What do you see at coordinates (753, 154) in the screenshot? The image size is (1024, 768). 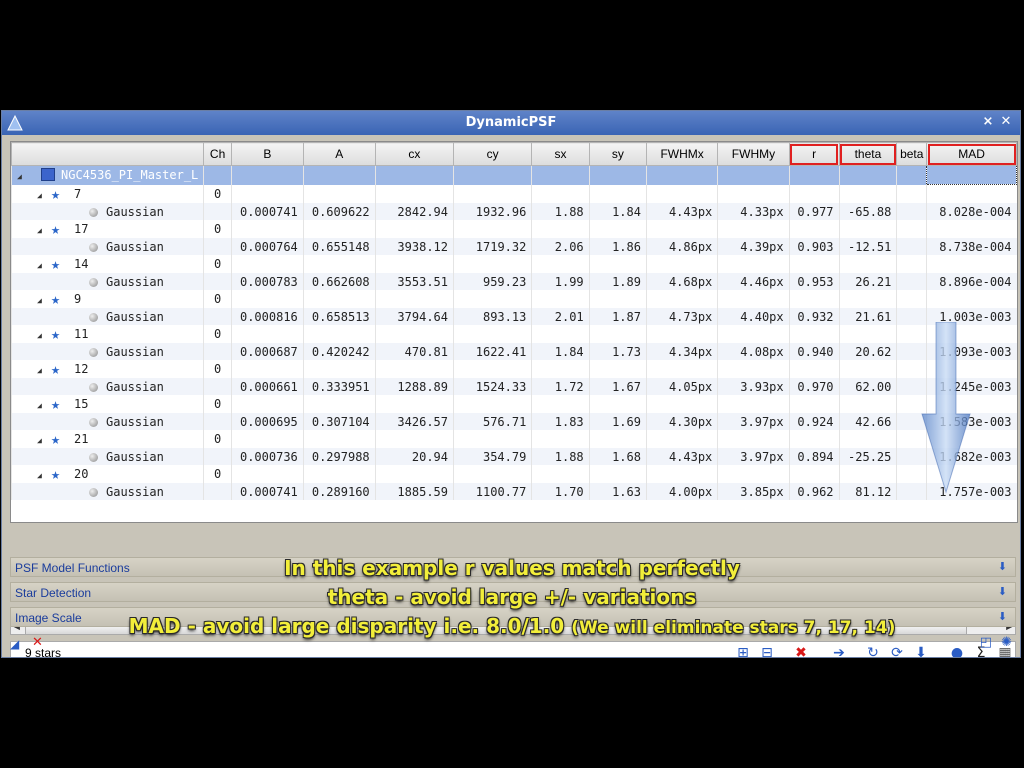 I see `column-header-fwhmy: FWHMy` at bounding box center [753, 154].